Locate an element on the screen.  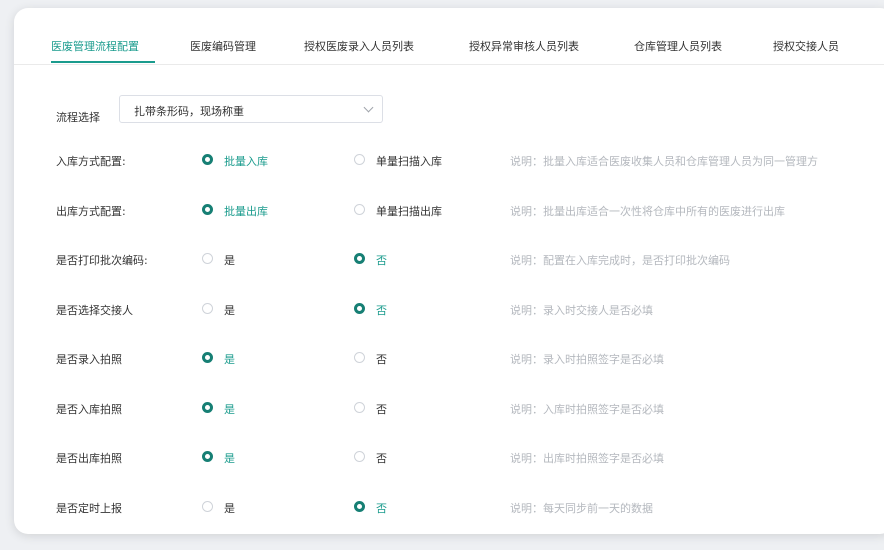
tab-waste-code-management: 医废编码管理 is located at coordinates (223, 46).